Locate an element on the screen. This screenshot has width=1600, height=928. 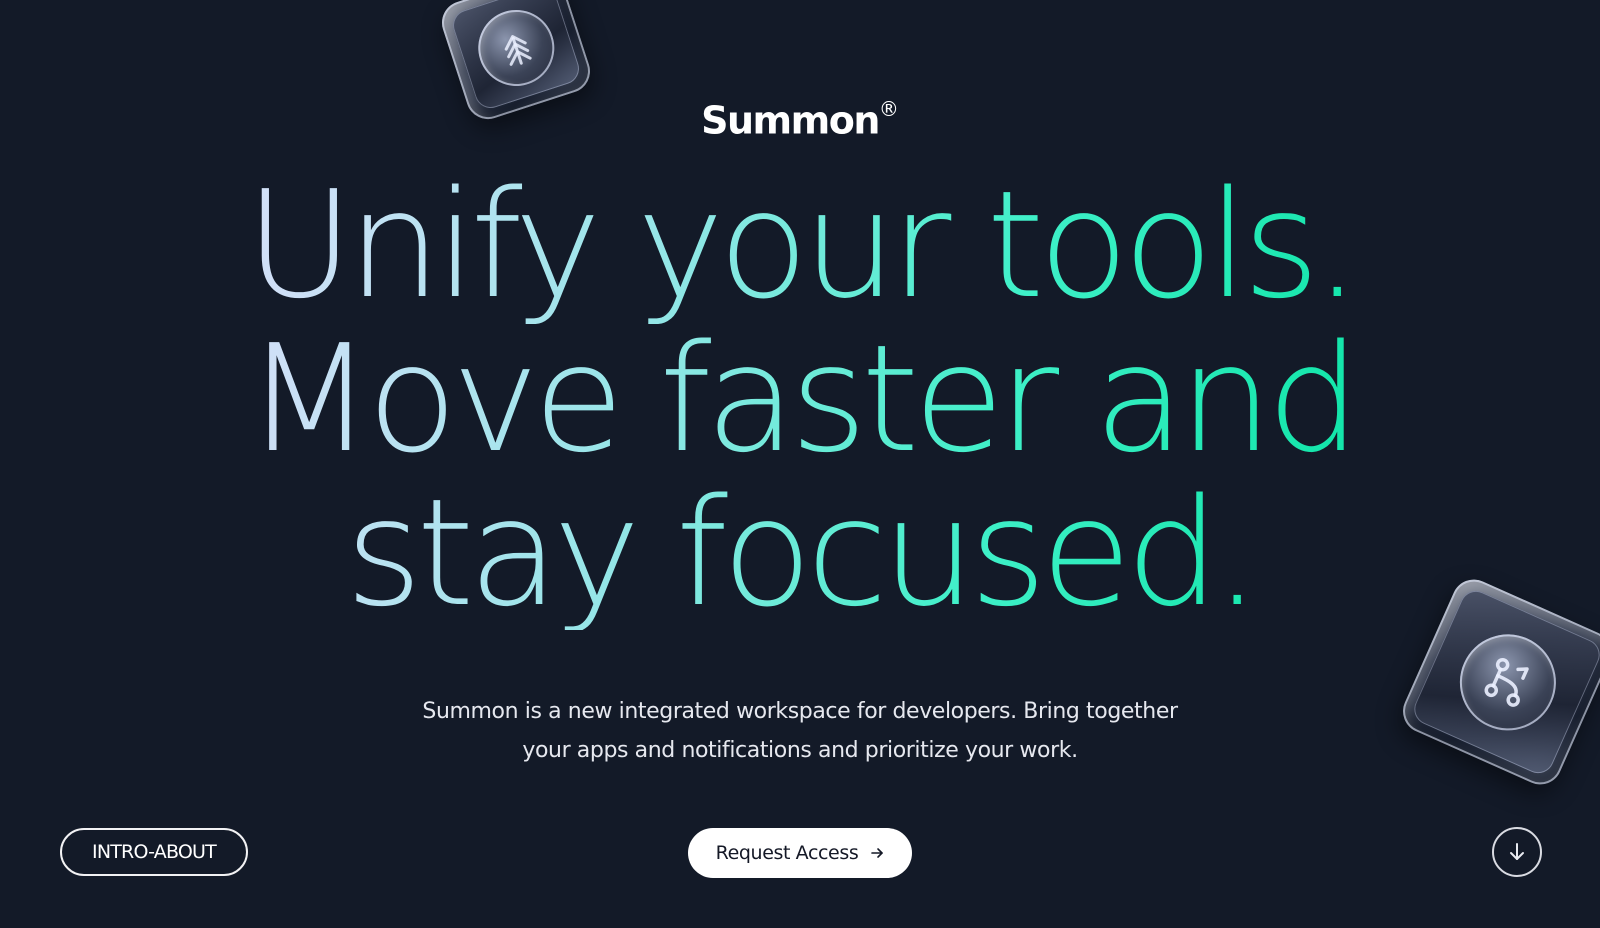
headline-line-2: Move faster and is located at coordinates (800, 399).